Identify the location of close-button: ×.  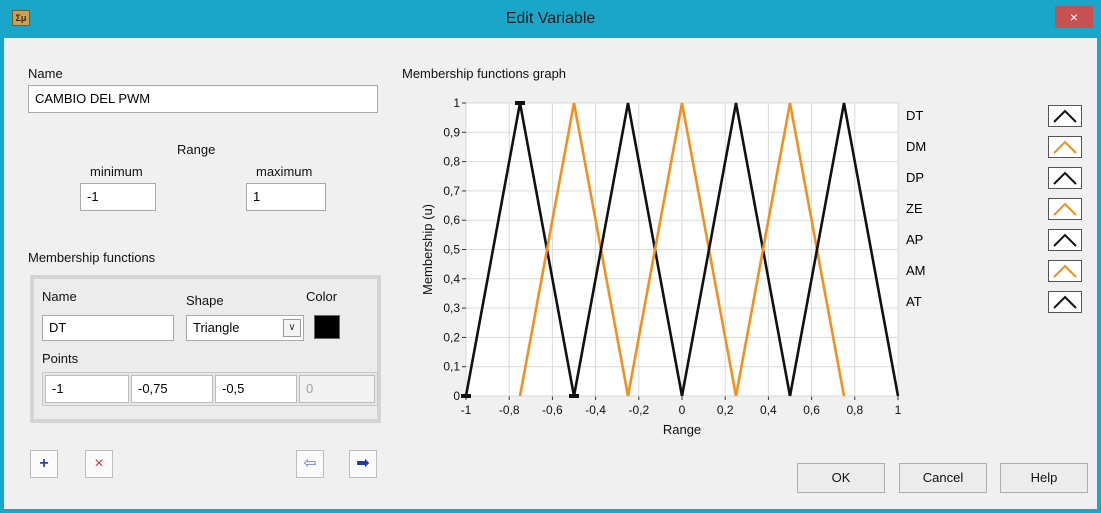
(1074, 17).